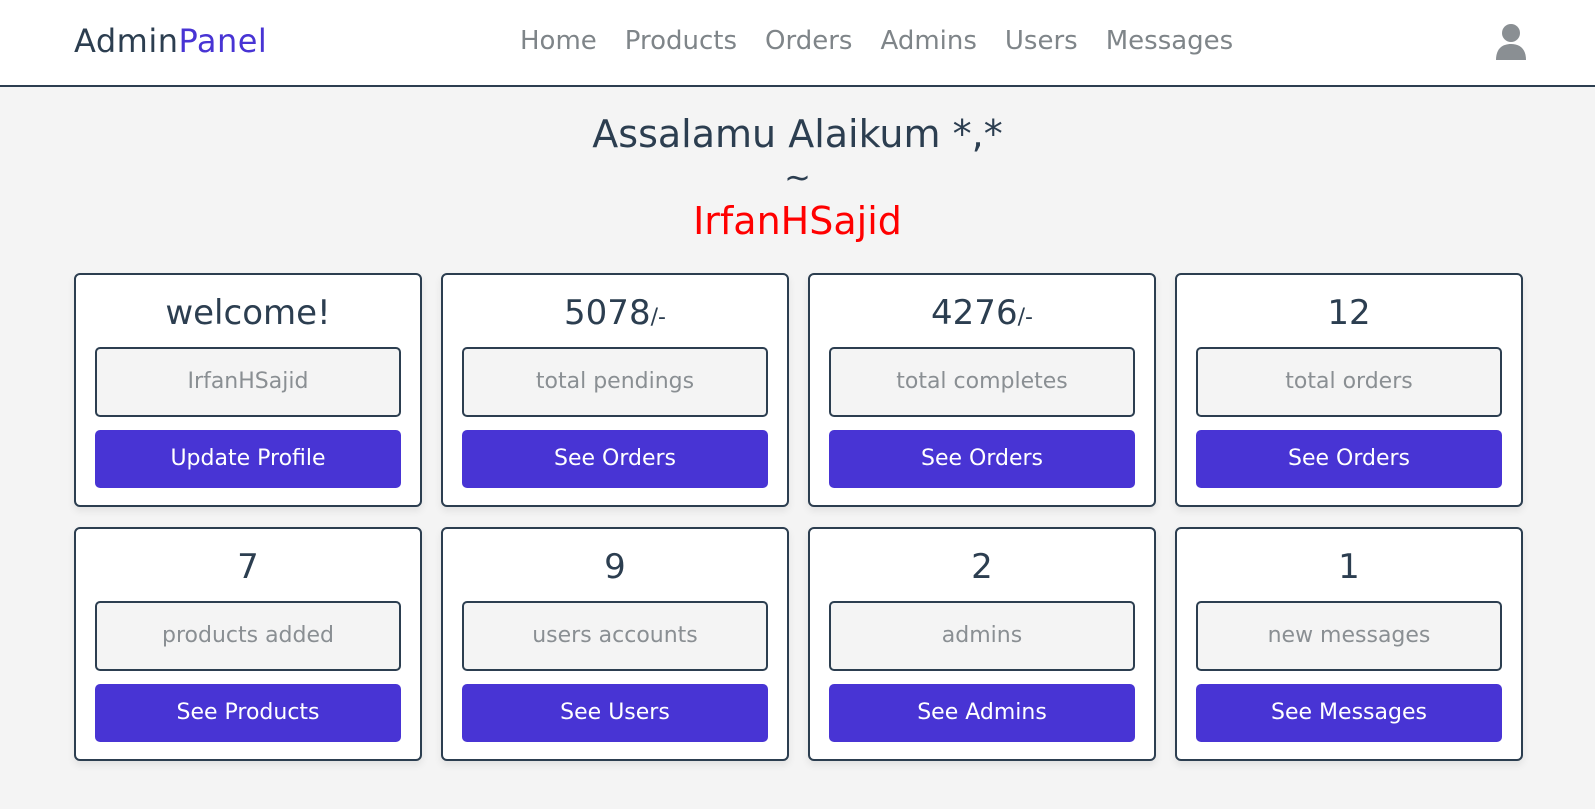 Image resolution: width=1595 pixels, height=809 pixels. What do you see at coordinates (808, 41) in the screenshot?
I see `nav-orders: Orders` at bounding box center [808, 41].